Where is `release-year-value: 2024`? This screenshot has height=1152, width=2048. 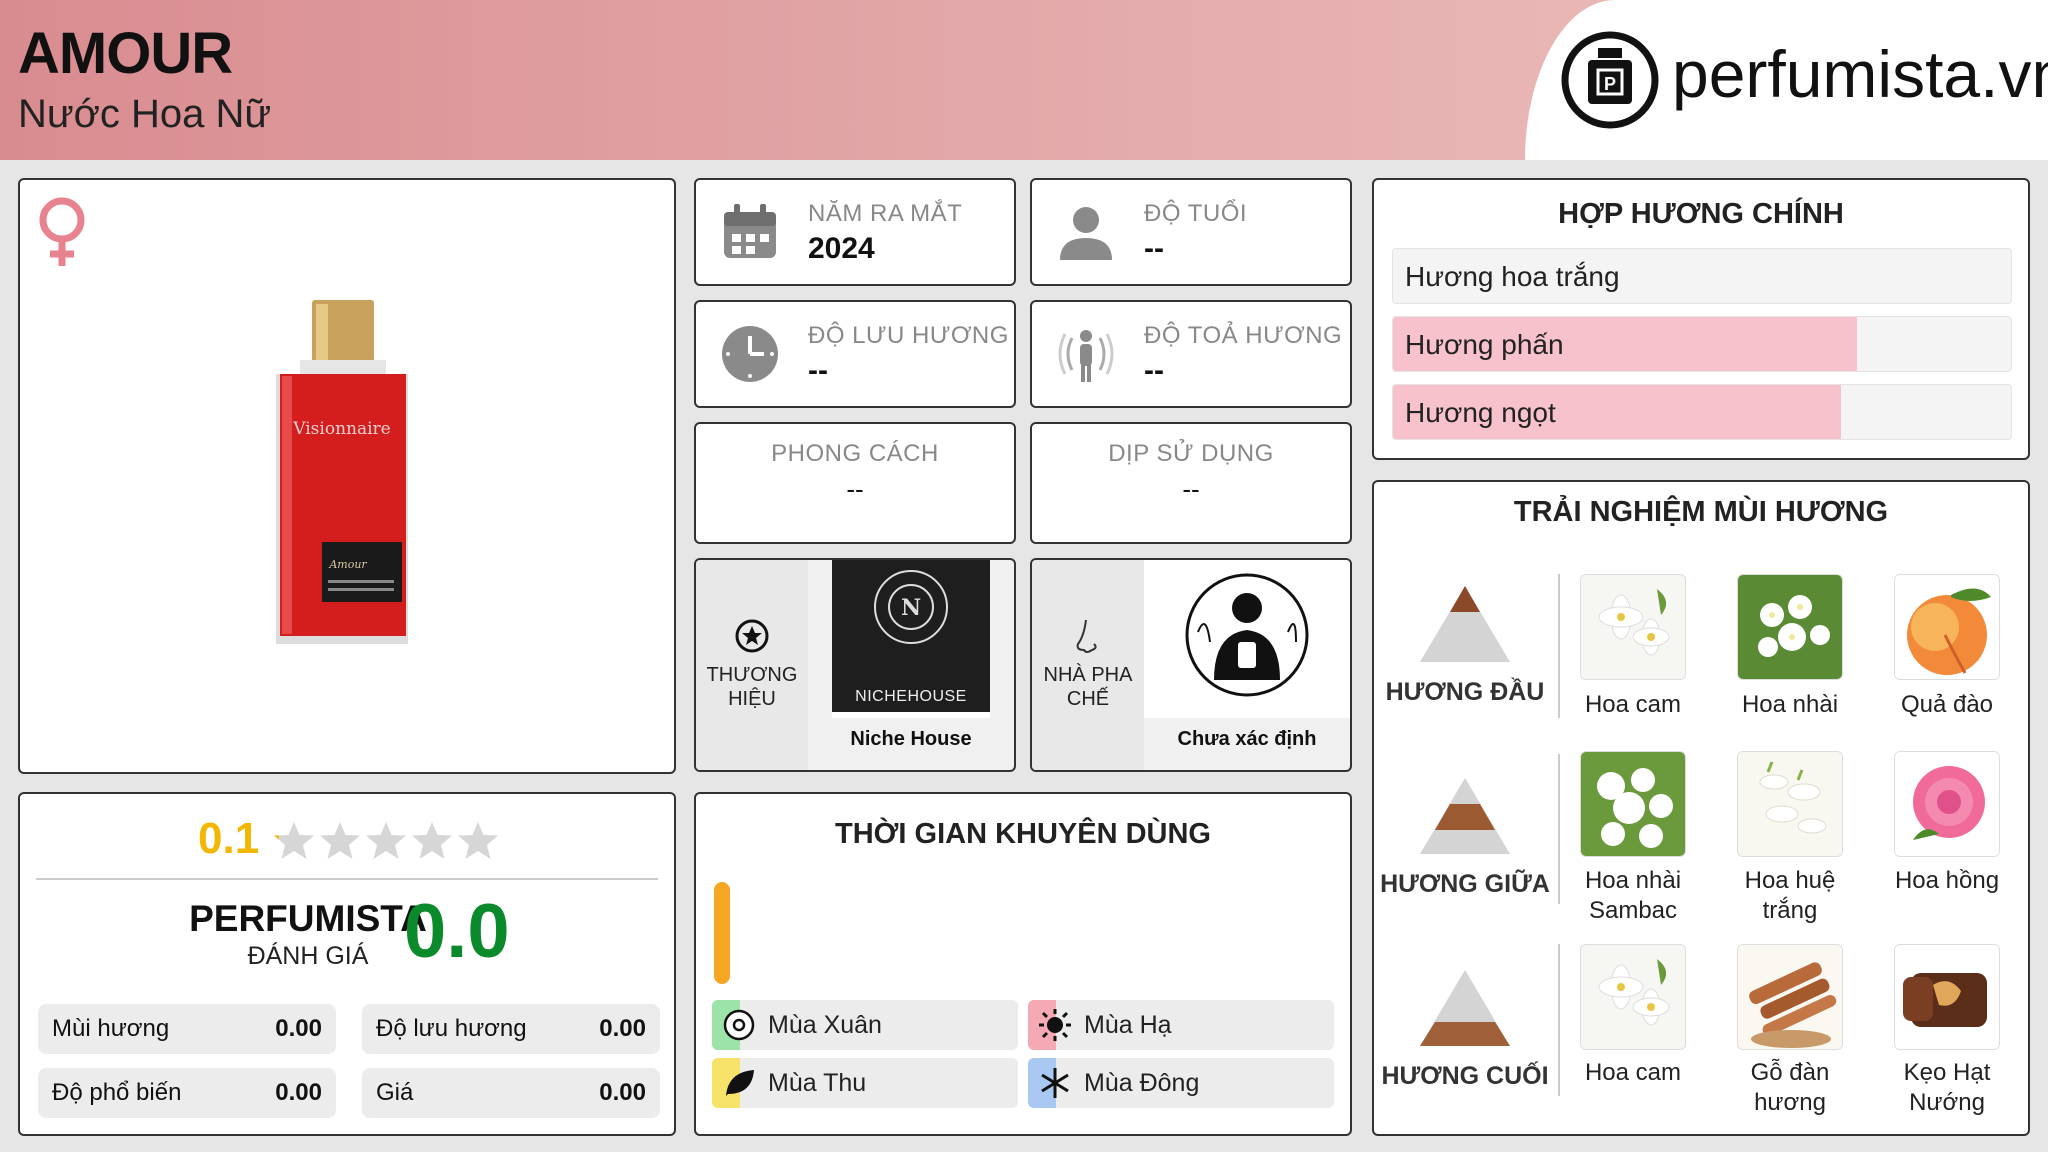
release-year-value: 2024 is located at coordinates (841, 248).